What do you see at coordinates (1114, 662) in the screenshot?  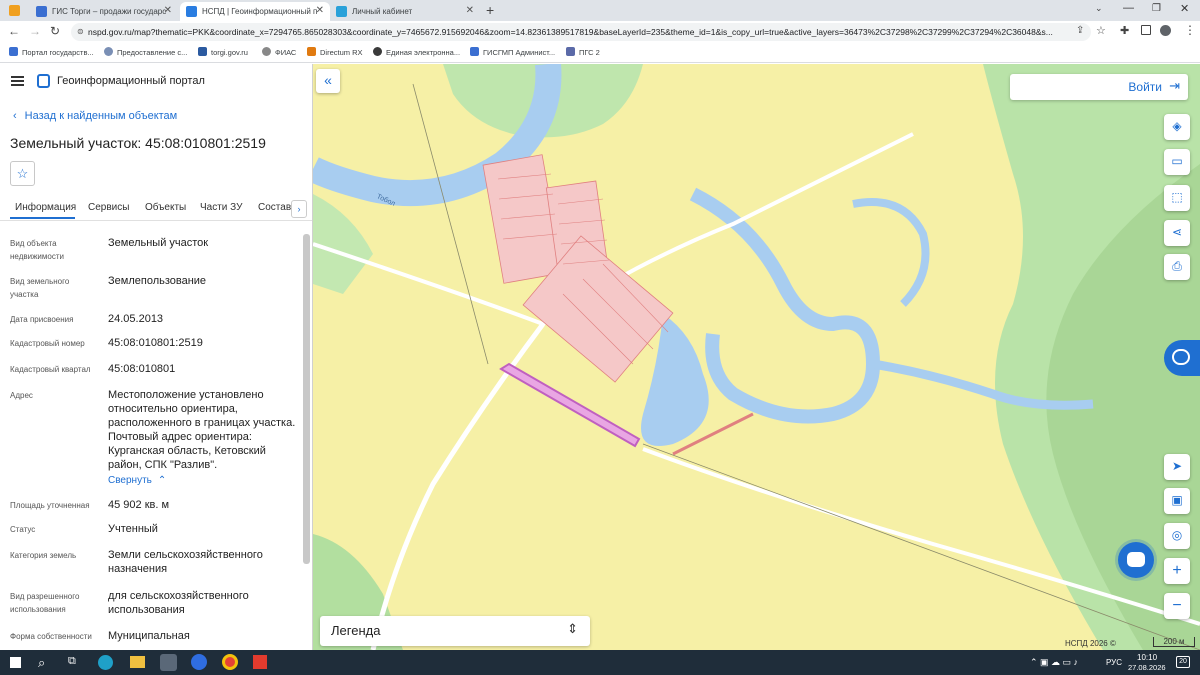 I see `language-indicator: РУС` at bounding box center [1114, 662].